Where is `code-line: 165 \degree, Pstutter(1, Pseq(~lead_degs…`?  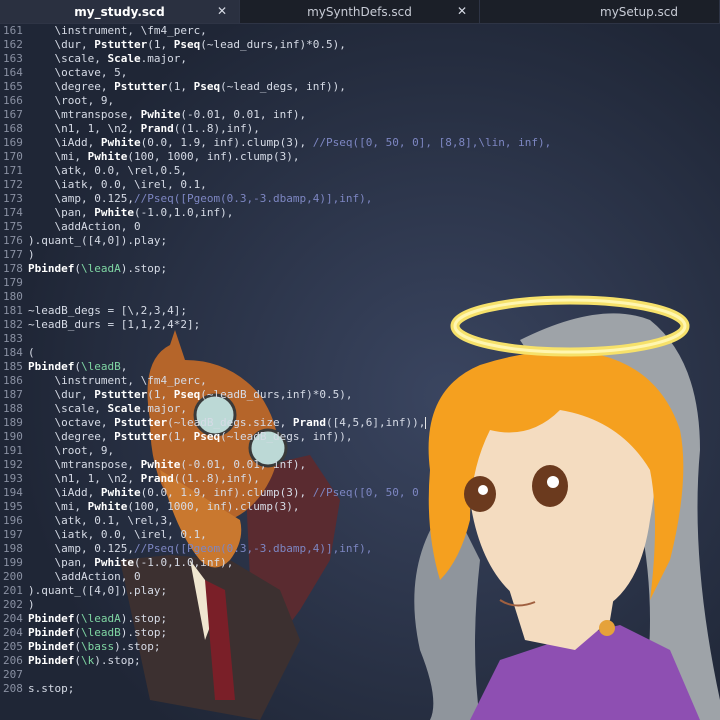
code-line: 165 \degree, Pstutter(1, Pseq(~lead_degs… is located at coordinates (360, 87).